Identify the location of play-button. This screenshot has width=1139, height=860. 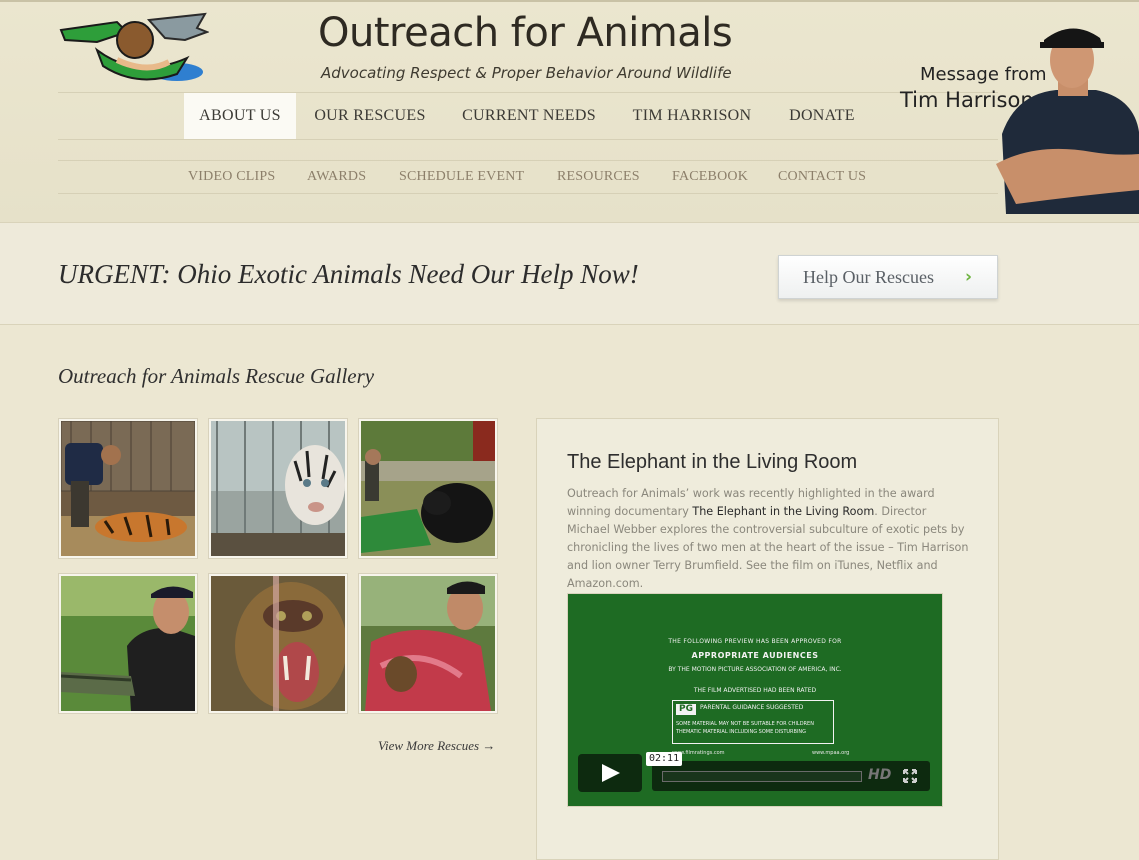
(610, 773).